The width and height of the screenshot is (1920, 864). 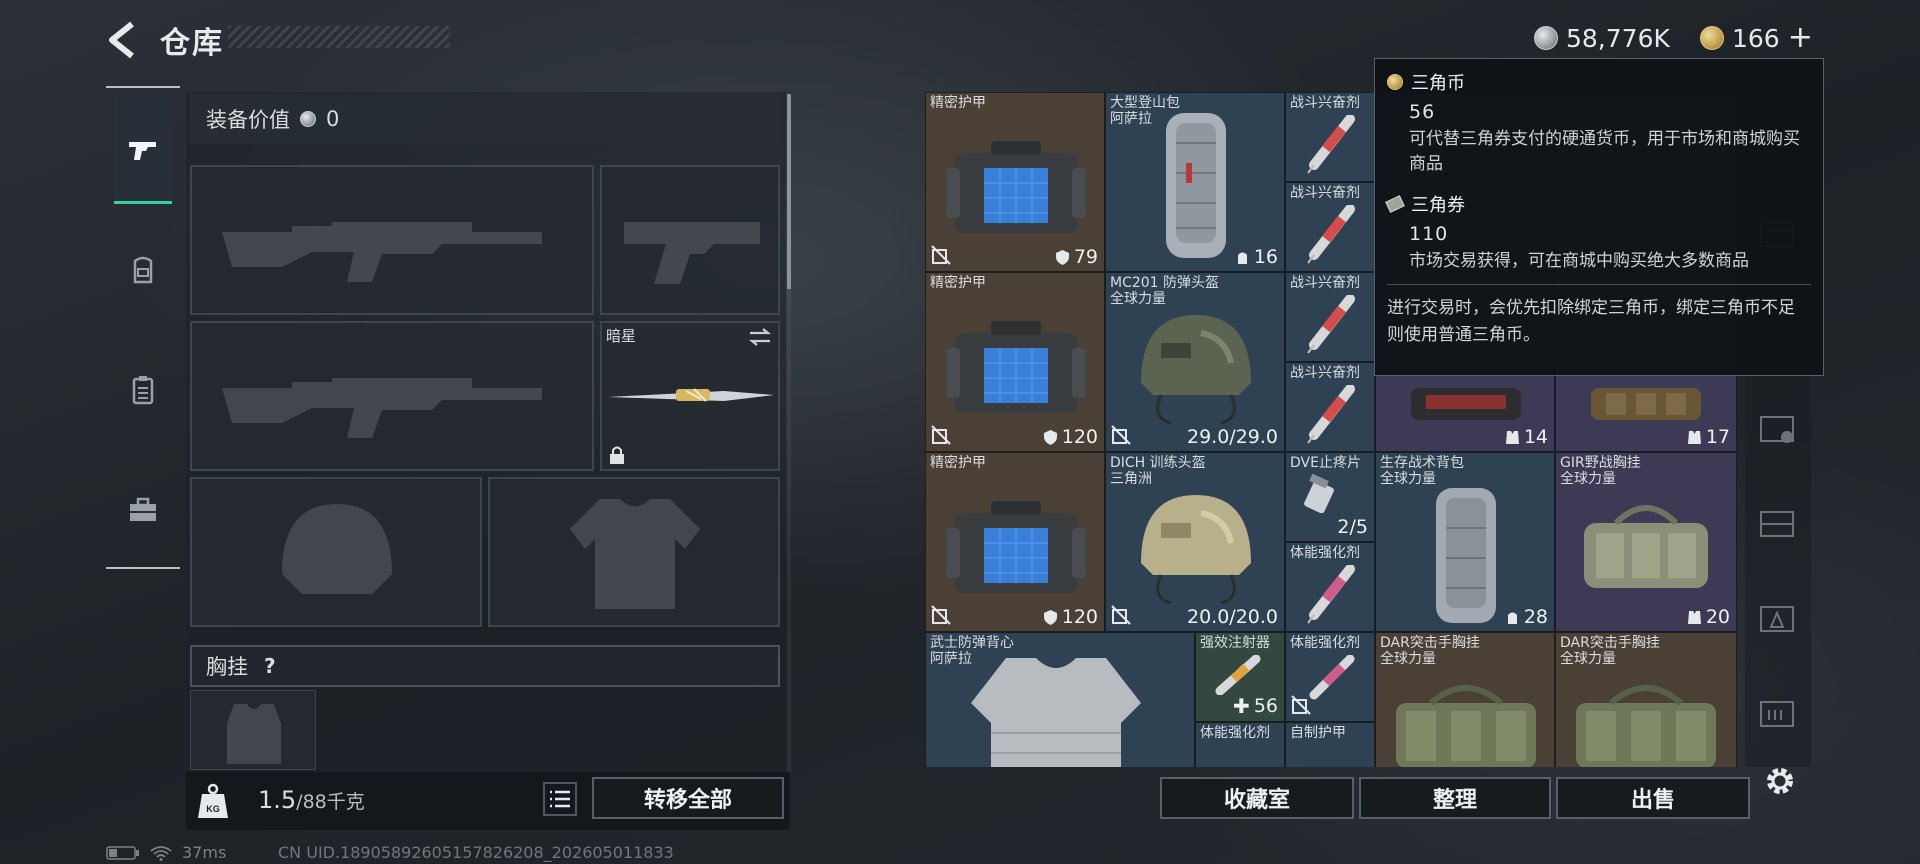 I want to click on sell-button: 出售, so click(x=1653, y=798).